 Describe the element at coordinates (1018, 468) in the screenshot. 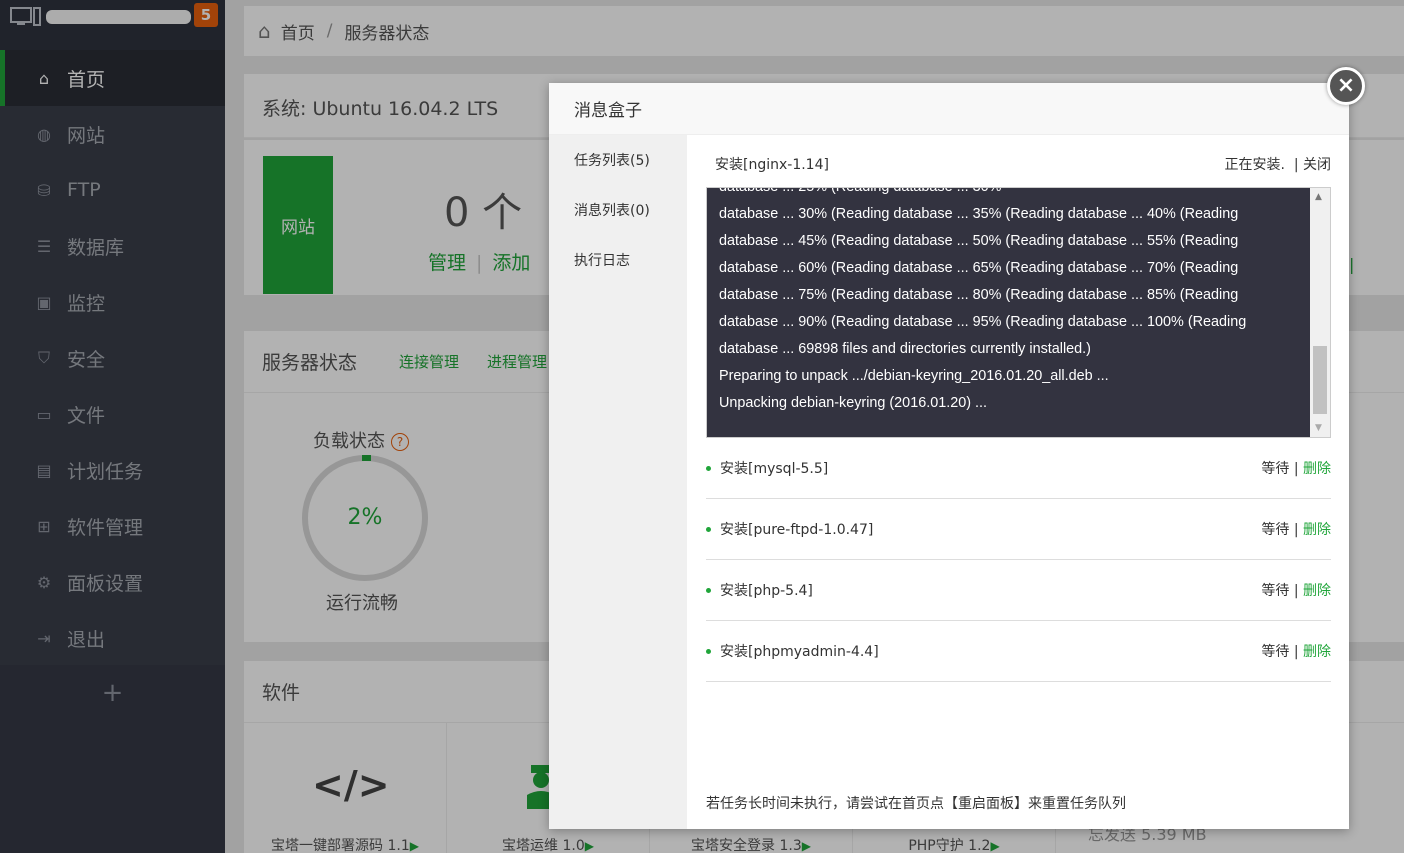

I see `task-row: 安装[mysql-5.5] 等待 | 删除` at that location.